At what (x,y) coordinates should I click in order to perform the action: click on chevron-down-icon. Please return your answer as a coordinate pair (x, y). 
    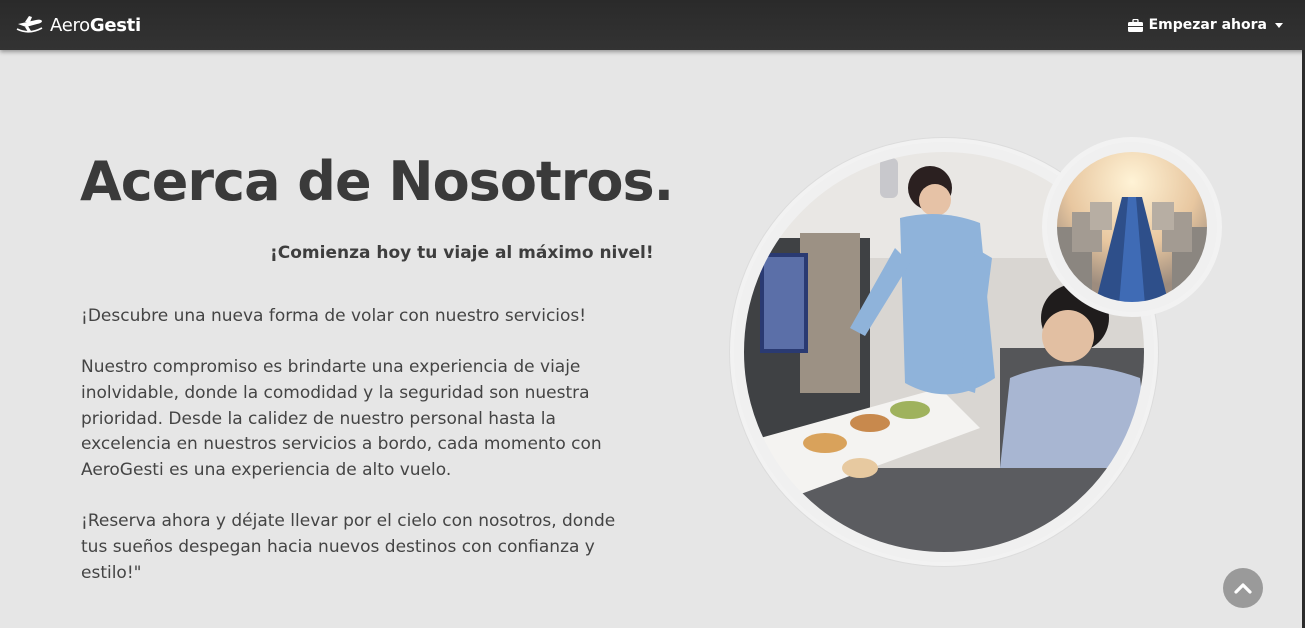
    Looking at the image, I should click on (1279, 25).